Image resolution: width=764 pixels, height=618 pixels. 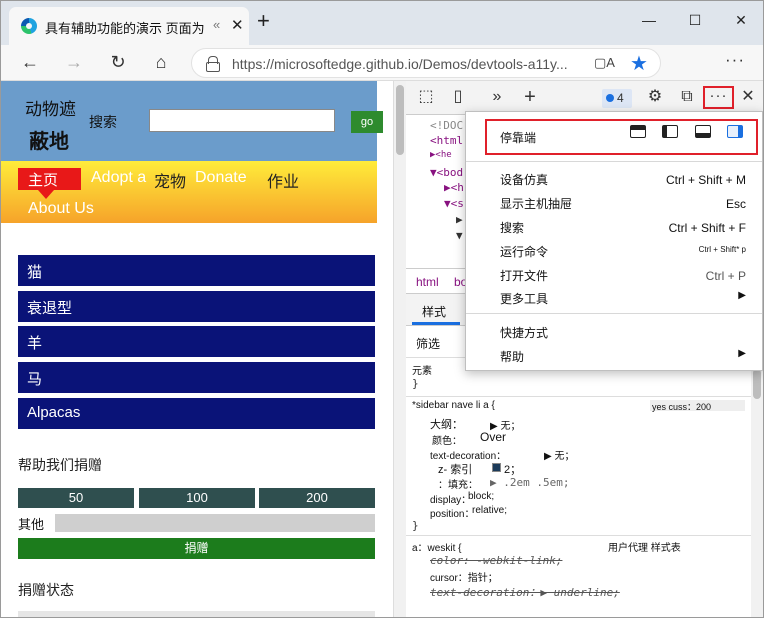 What do you see at coordinates (757, 384) in the screenshot?
I see `styles-scroll-thumb` at bounding box center [757, 384].